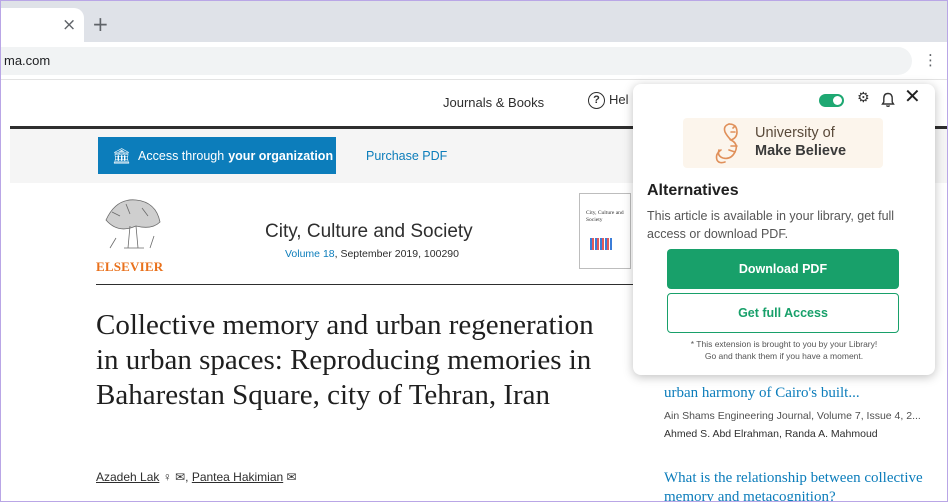  What do you see at coordinates (456, 61) in the screenshot?
I see `address-bar: ma.com` at bounding box center [456, 61].